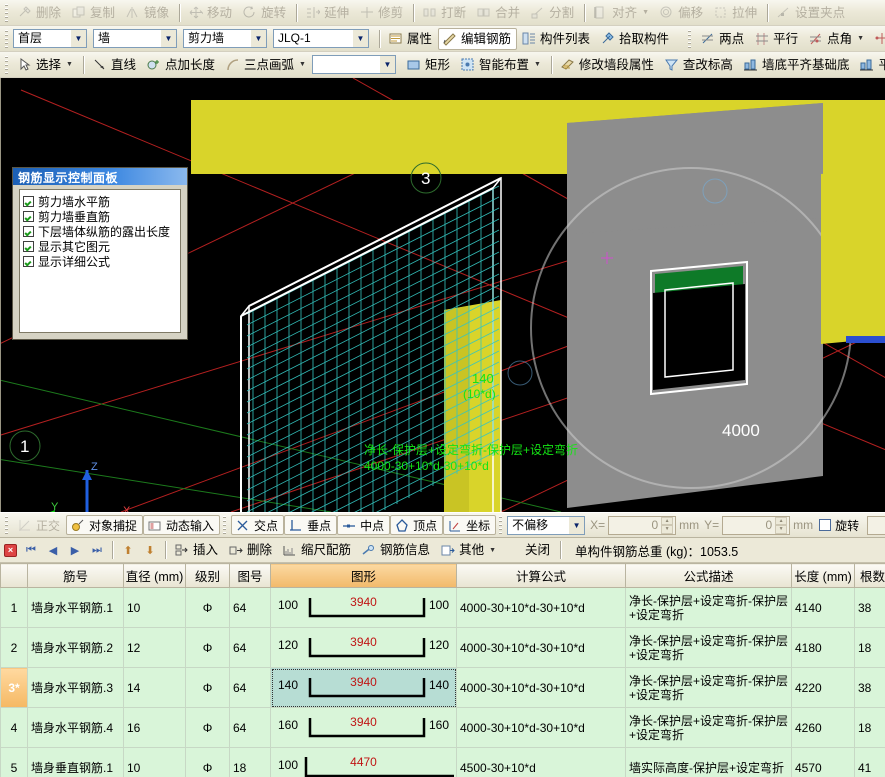 The height and width of the screenshot is (777, 885). I want to click on toolbar-button-edit-rebar: 编辑钢筋, so click(478, 38).